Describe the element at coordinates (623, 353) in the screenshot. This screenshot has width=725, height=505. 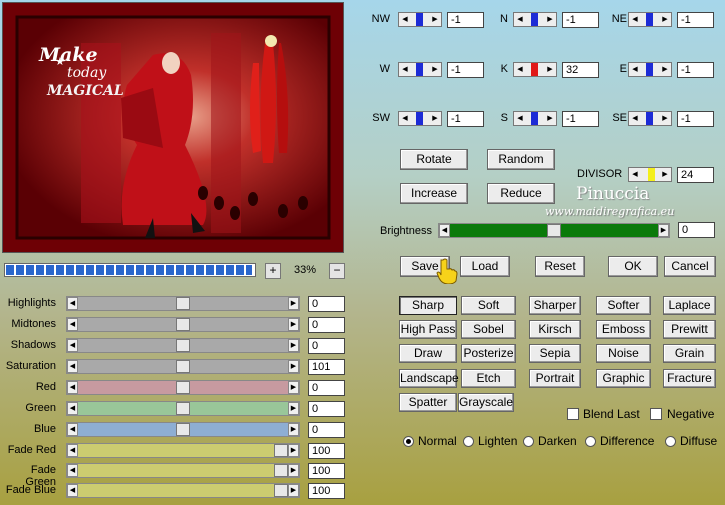
I see `preset-noise-button: Noise` at that location.